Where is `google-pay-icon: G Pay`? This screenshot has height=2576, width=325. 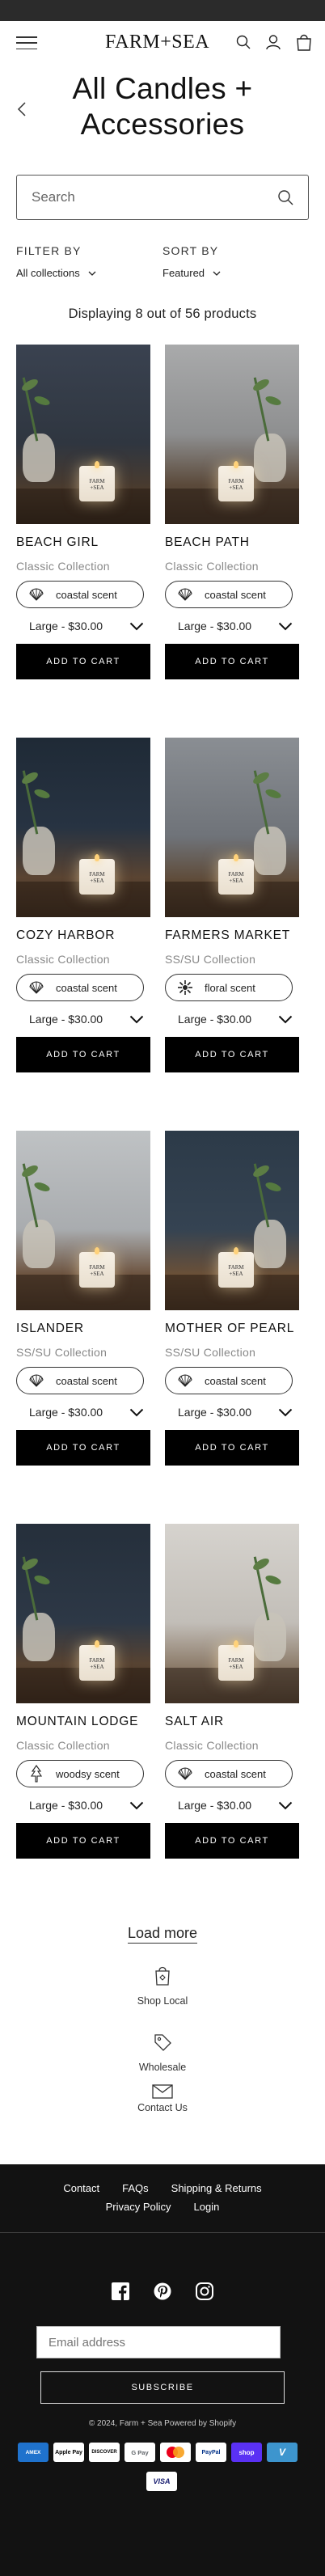
google-pay-icon: G Pay is located at coordinates (140, 2452).